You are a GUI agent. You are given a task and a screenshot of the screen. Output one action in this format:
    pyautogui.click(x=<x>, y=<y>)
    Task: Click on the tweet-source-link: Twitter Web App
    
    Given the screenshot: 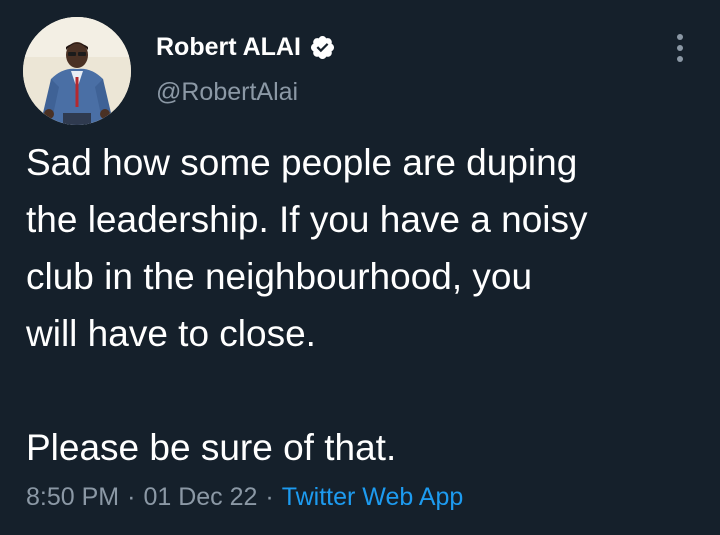 What is the action you would take?
    pyautogui.click(x=373, y=497)
    